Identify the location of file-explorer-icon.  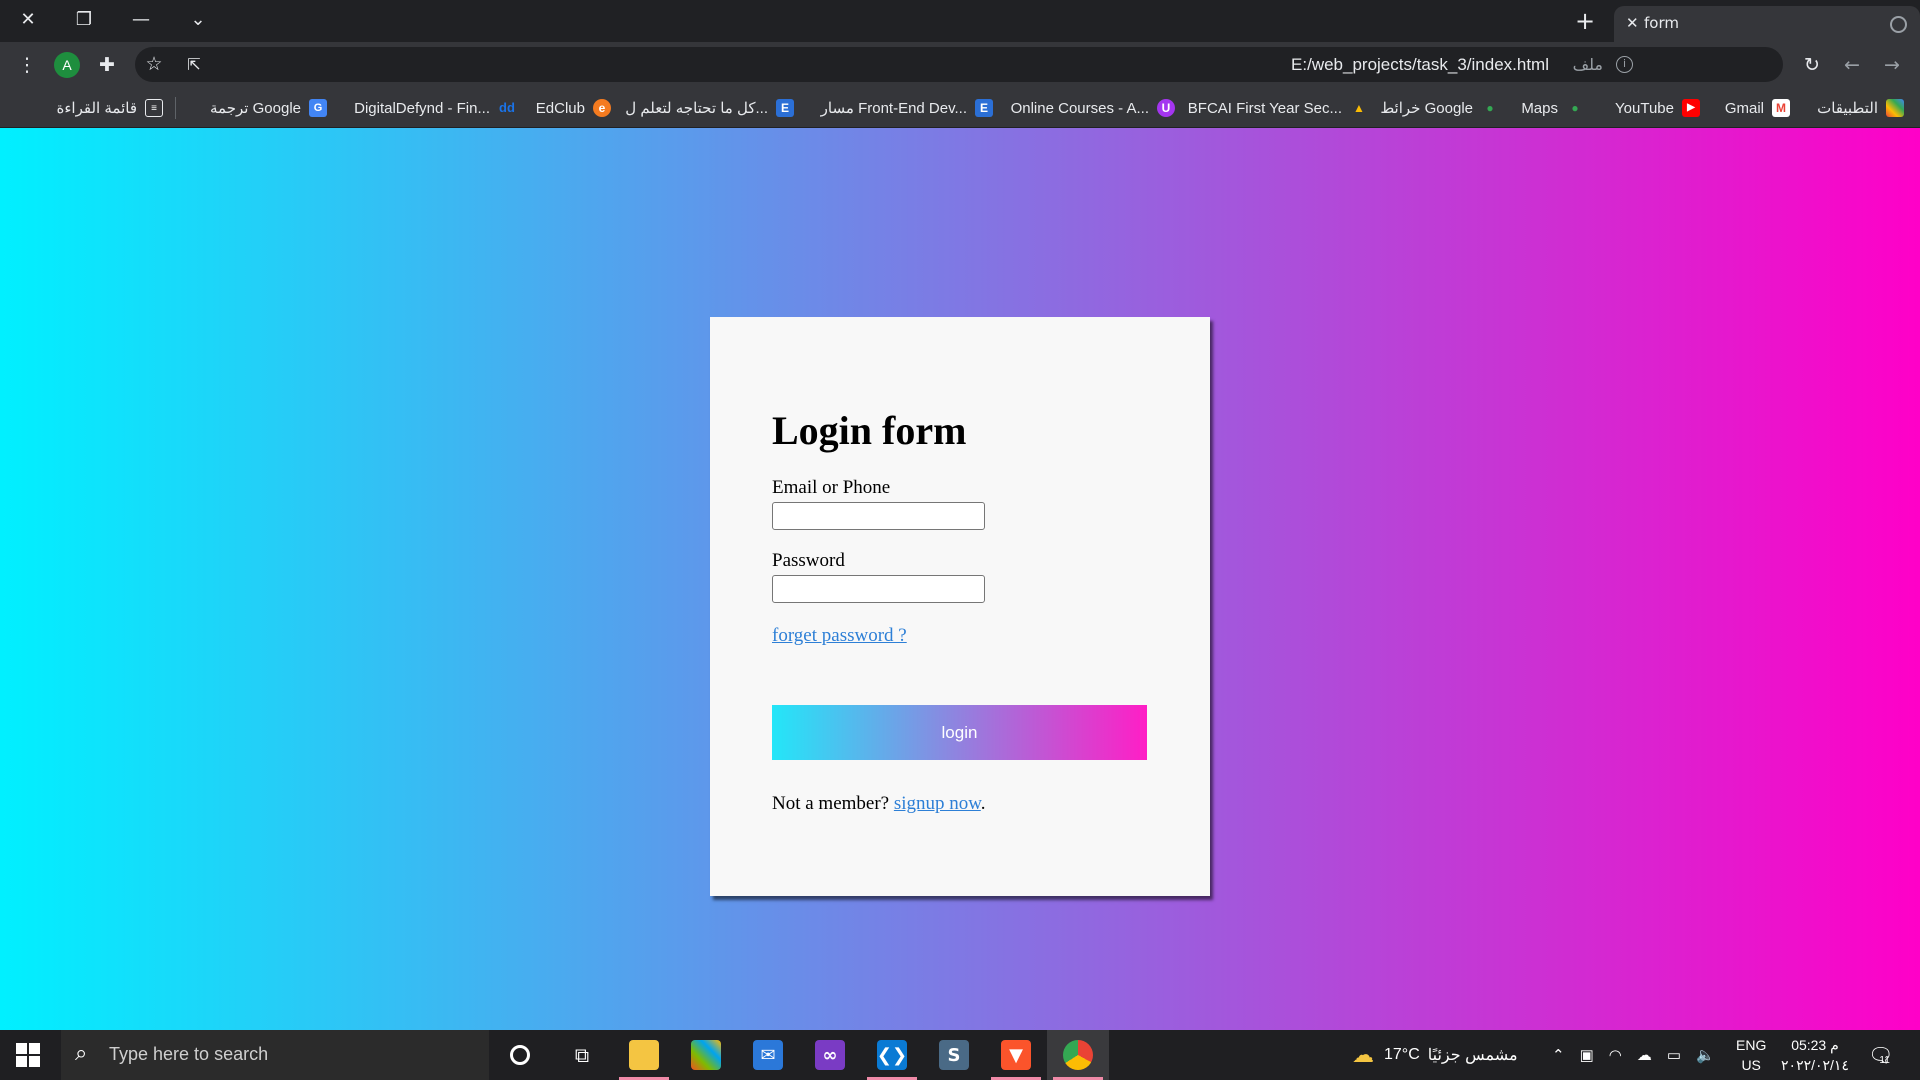
(644, 1055).